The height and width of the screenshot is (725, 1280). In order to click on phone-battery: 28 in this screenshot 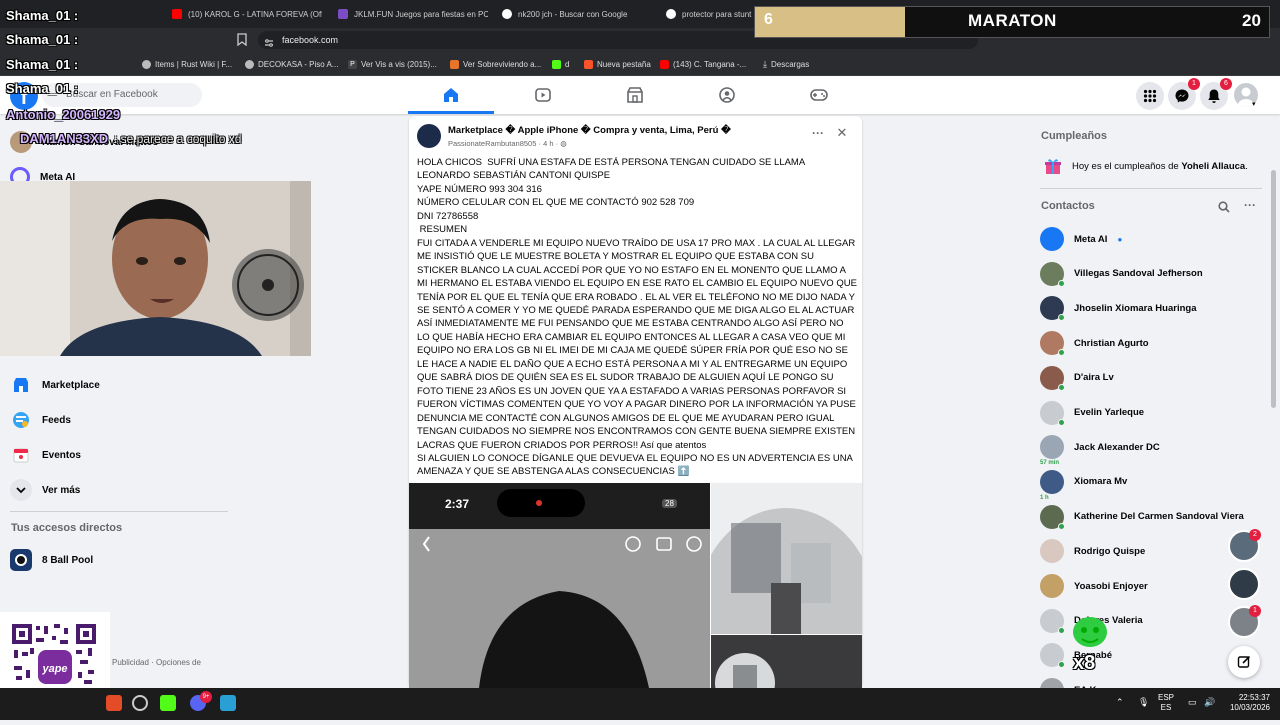, I will do `click(669, 503)`.